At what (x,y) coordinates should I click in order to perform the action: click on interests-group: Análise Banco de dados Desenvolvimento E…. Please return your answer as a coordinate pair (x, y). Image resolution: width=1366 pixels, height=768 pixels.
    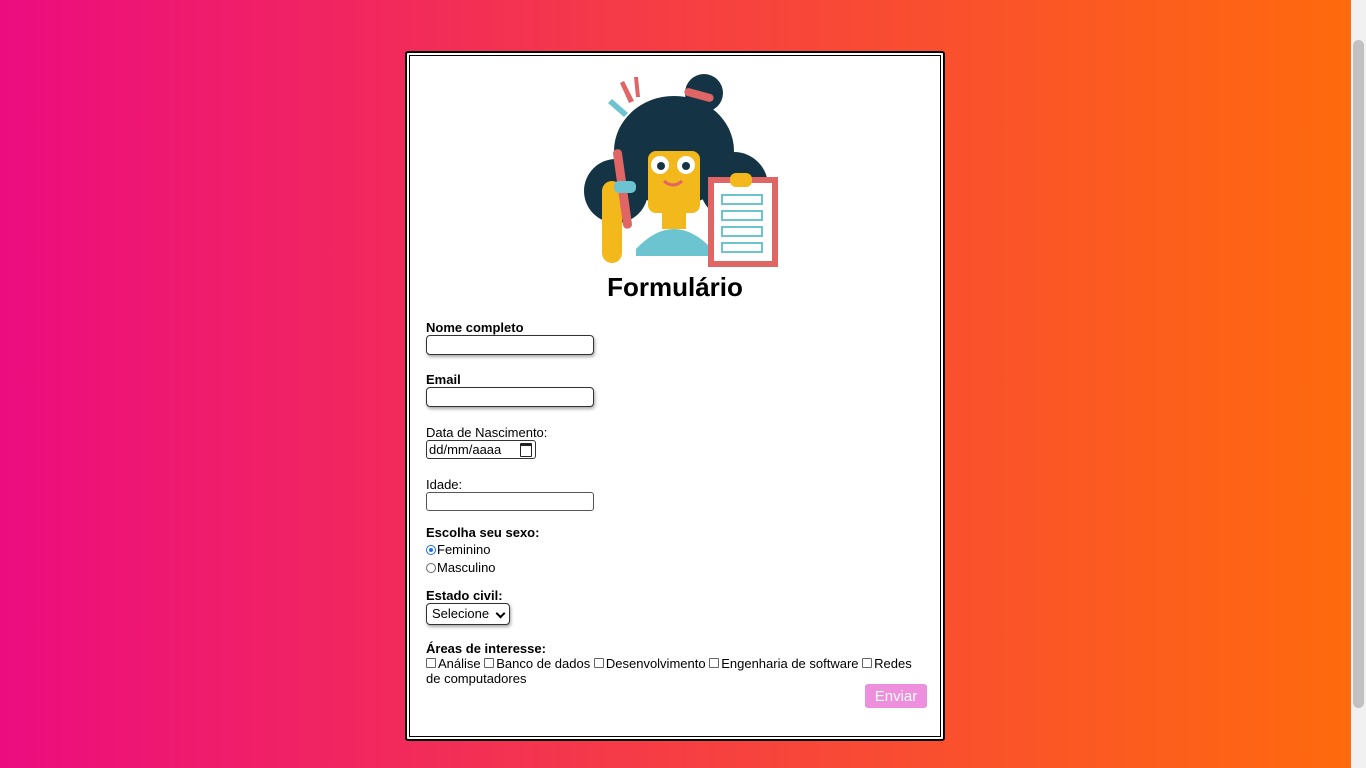
    Looking at the image, I should click on (676, 671).